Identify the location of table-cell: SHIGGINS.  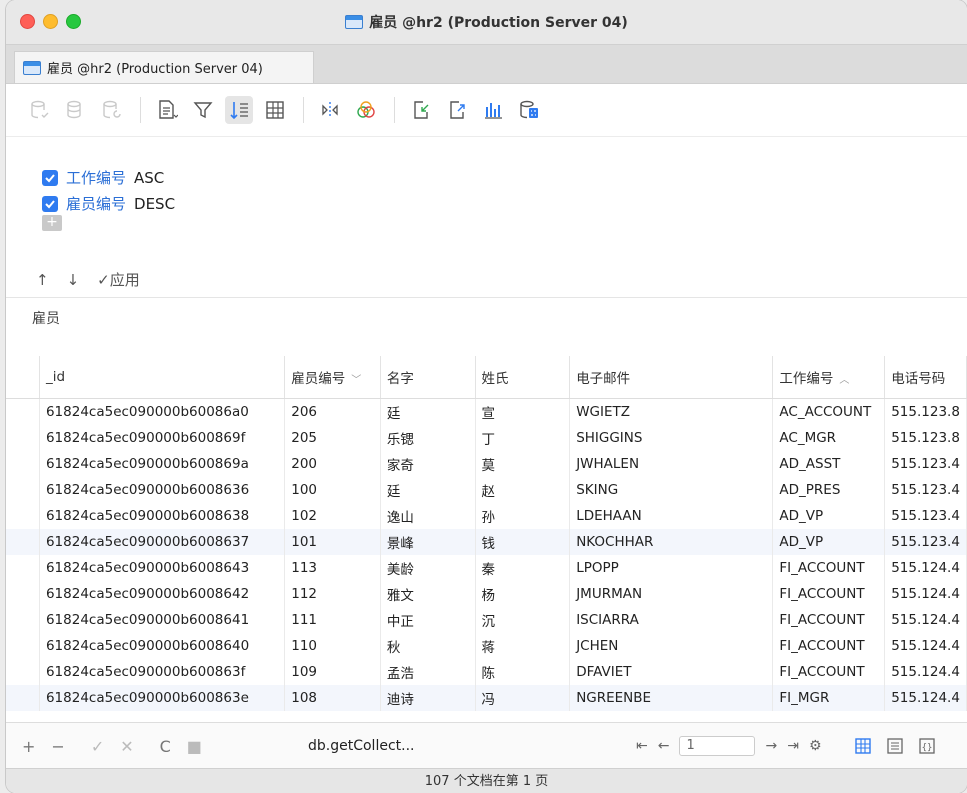
(671, 438).